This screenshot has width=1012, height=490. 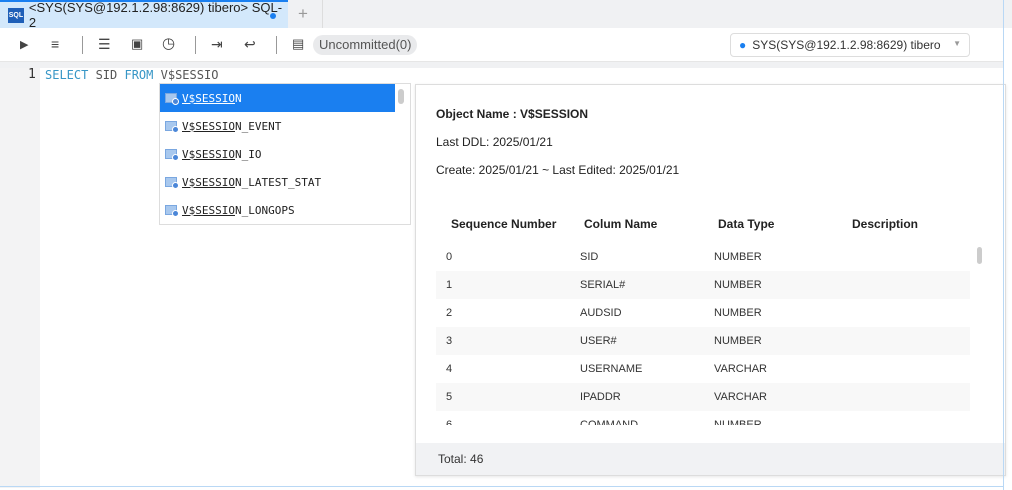 What do you see at coordinates (55, 44) in the screenshot?
I see `run-script-icon: ≡` at bounding box center [55, 44].